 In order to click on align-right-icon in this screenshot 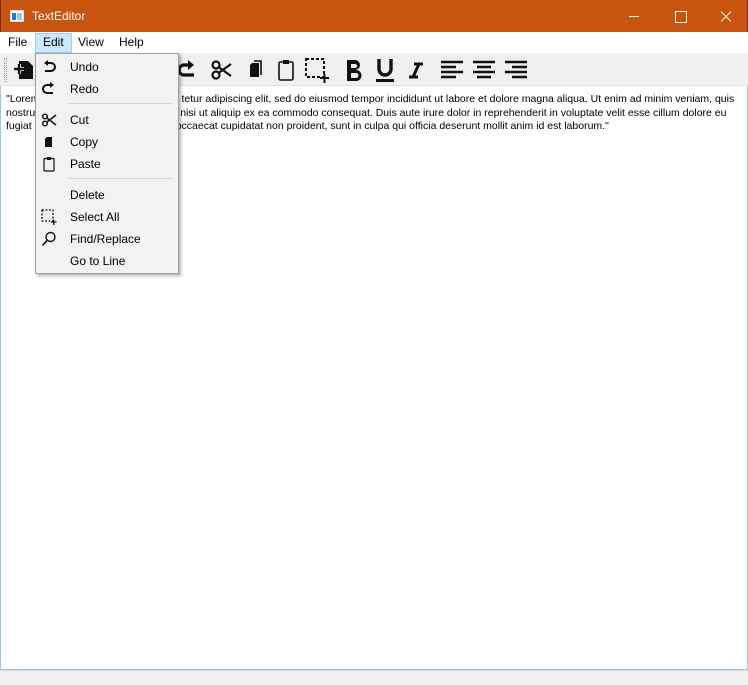, I will do `click(516, 69)`.